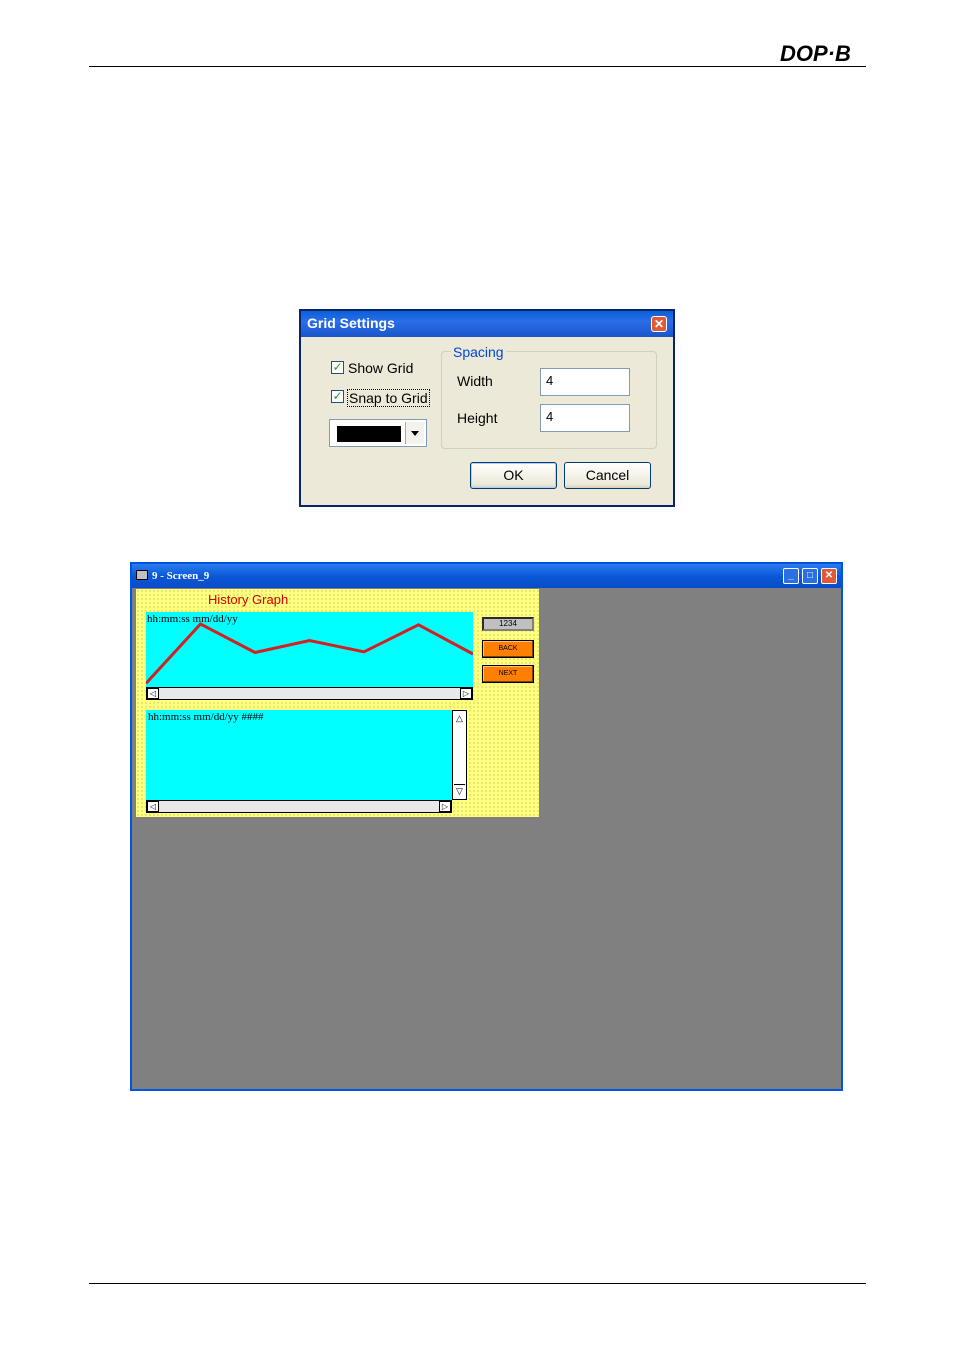 The width and height of the screenshot is (954, 1350). I want to click on next-button: NEXT, so click(508, 674).